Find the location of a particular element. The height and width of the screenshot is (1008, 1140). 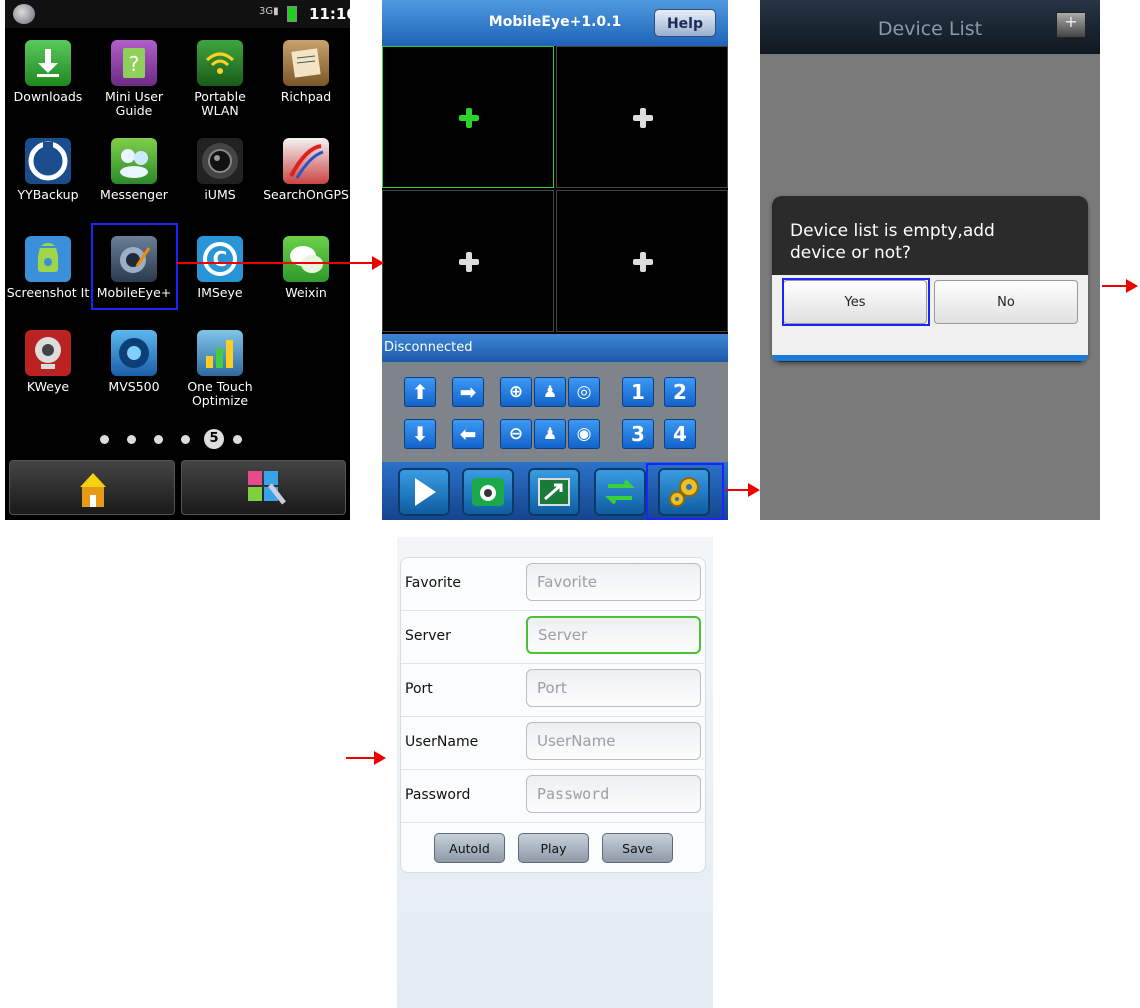

app-label: KWeye is located at coordinates (48, 386).